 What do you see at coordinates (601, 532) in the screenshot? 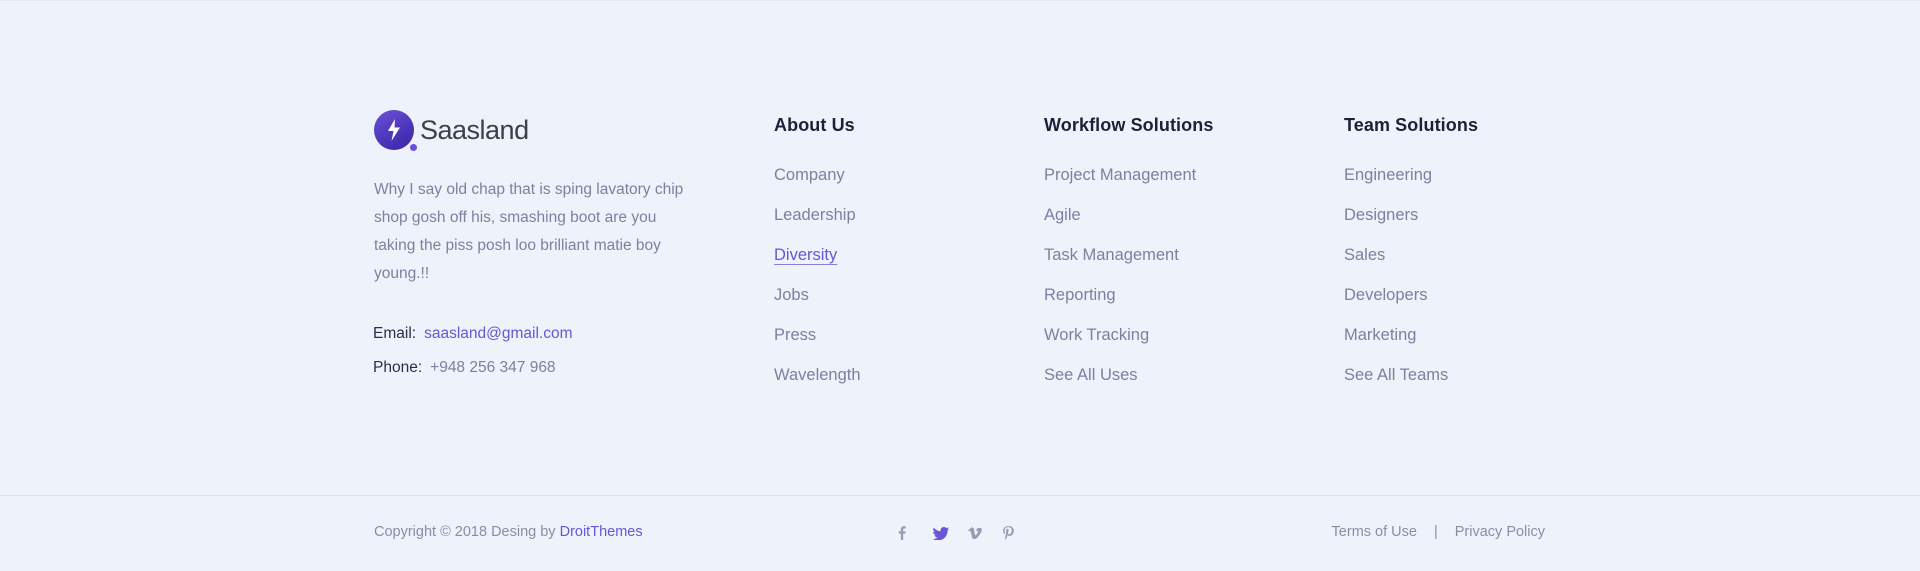
I see `droitthemes-link: DroitThemes` at bounding box center [601, 532].